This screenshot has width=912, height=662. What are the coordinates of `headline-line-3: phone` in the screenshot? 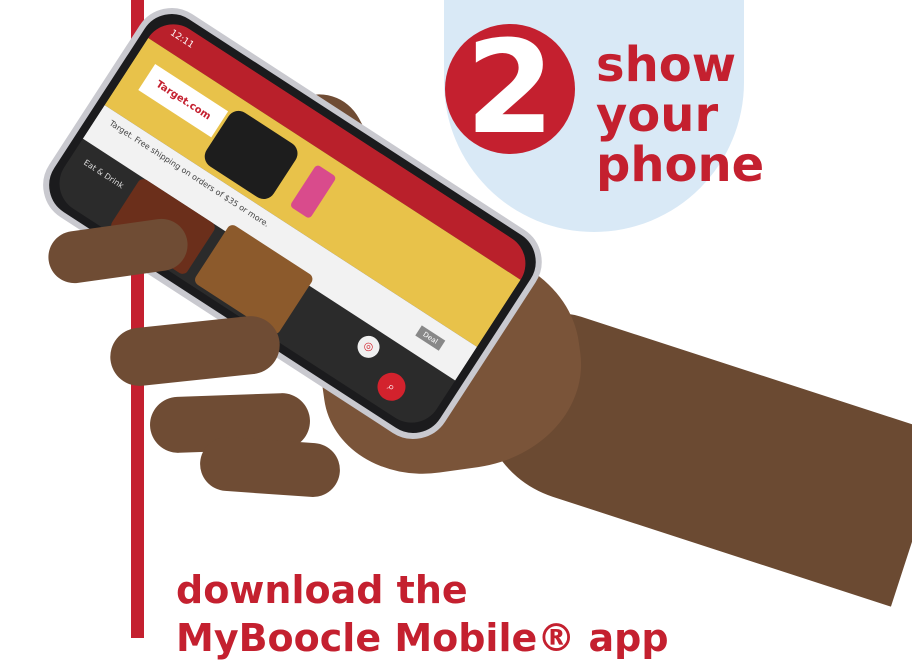 It's located at (680, 165).